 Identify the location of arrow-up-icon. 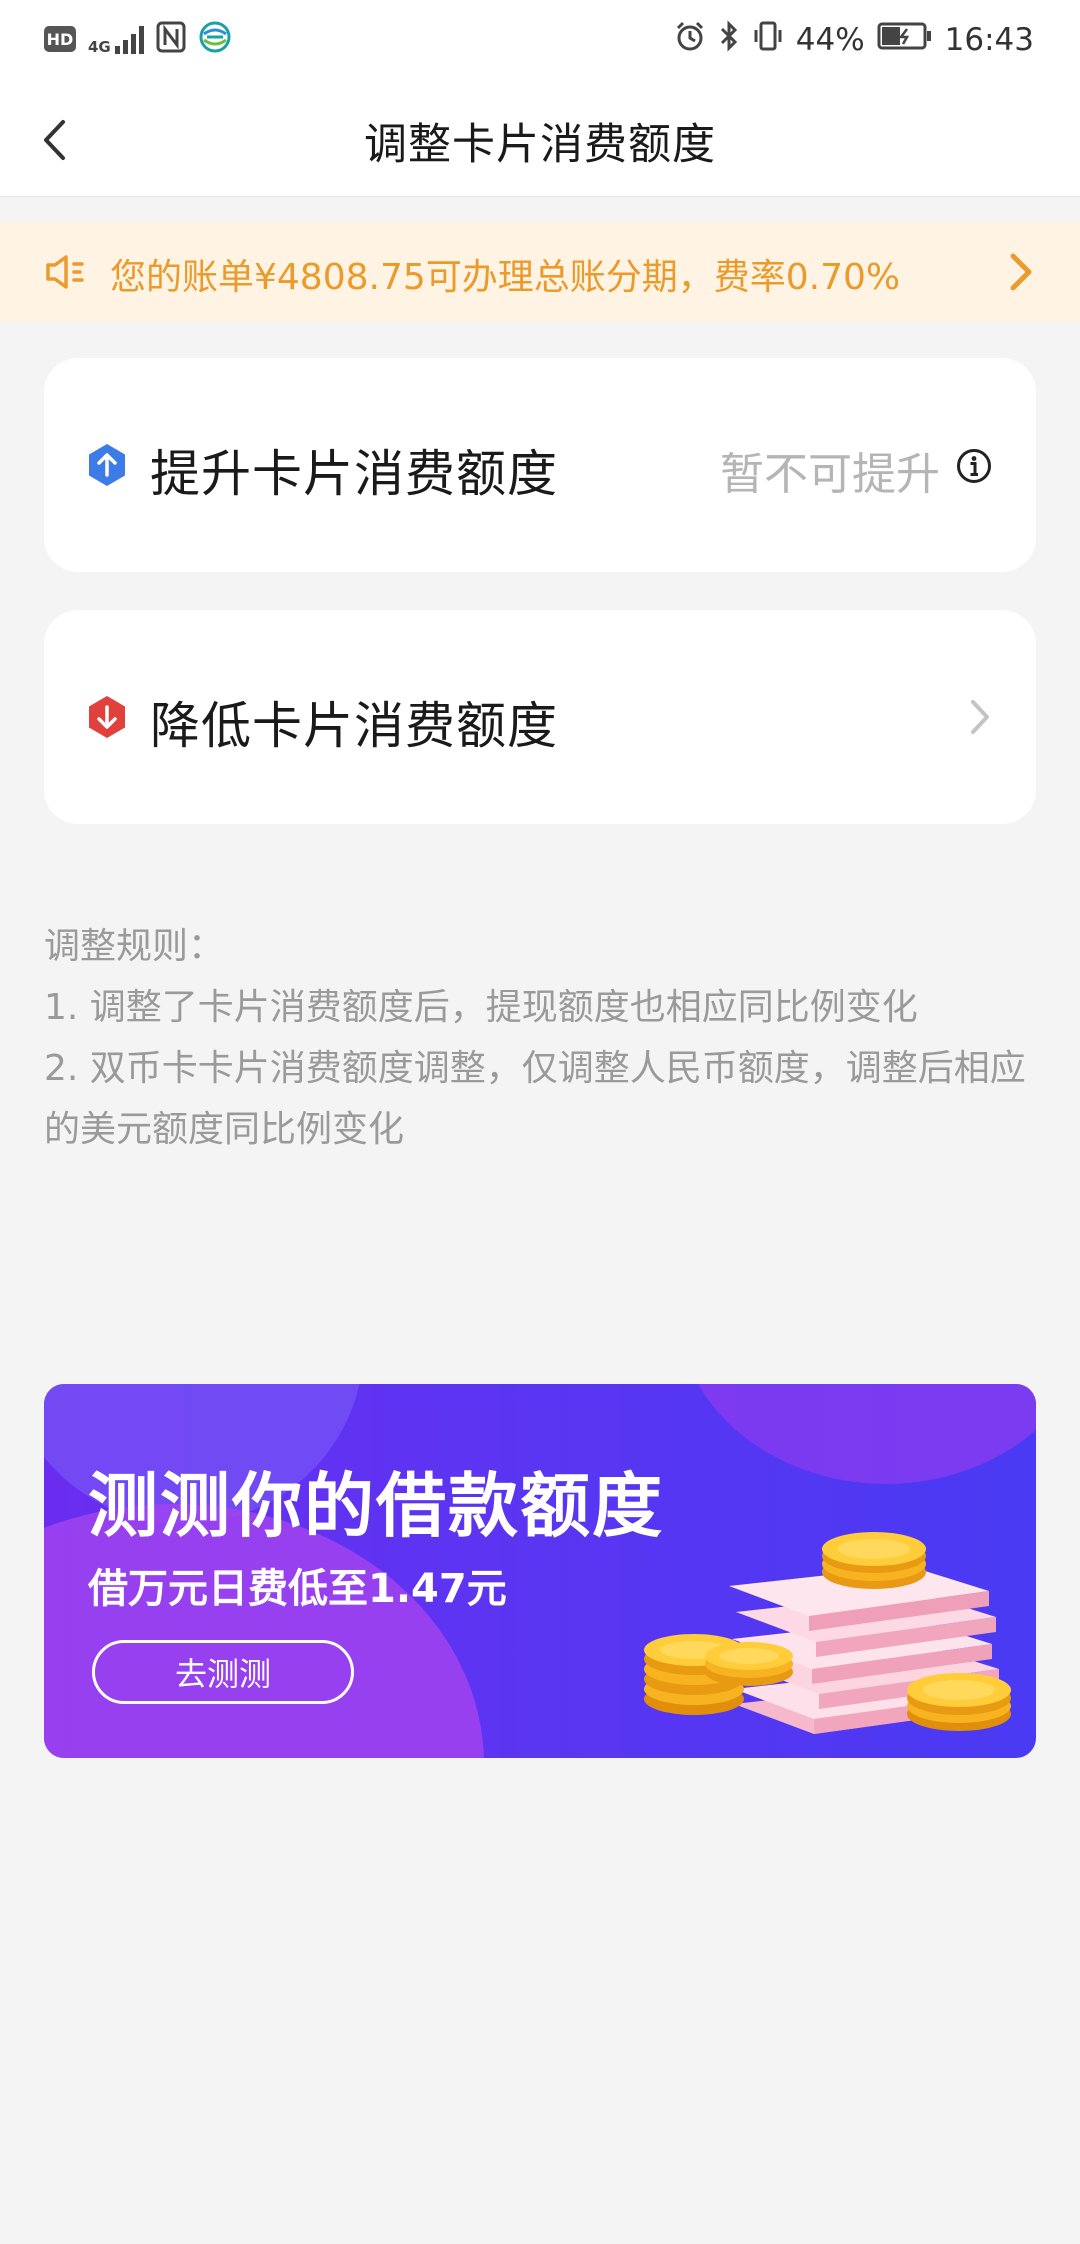
(107, 465).